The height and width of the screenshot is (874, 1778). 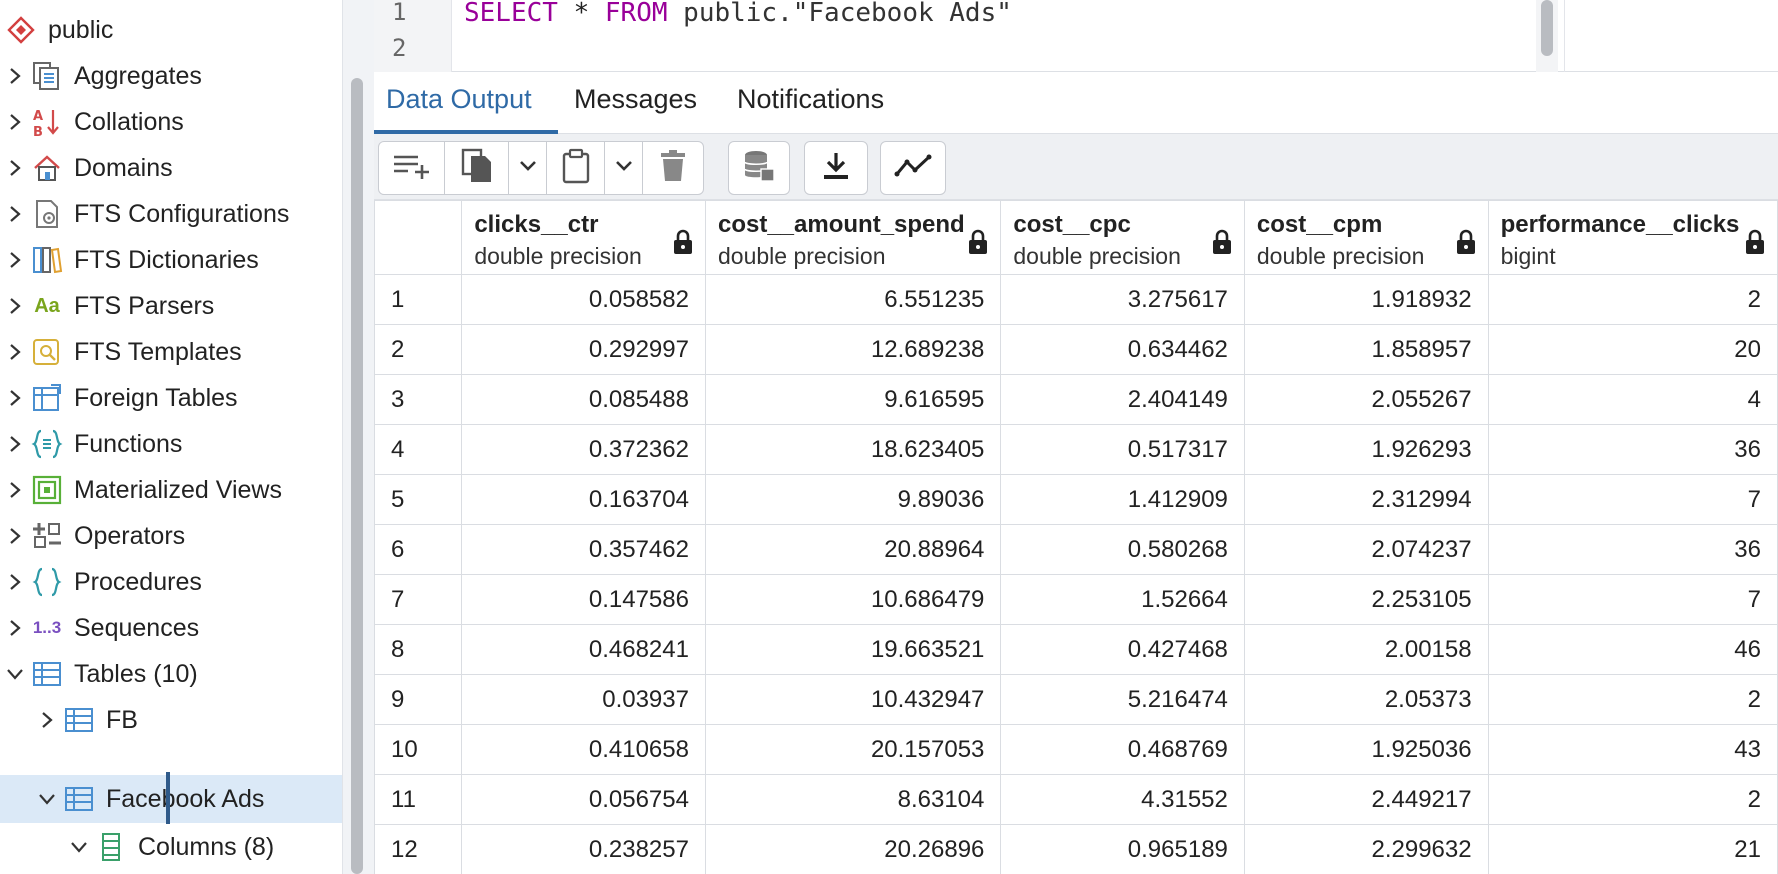 What do you see at coordinates (418, 549) in the screenshot?
I see `row-number-cell: 6` at bounding box center [418, 549].